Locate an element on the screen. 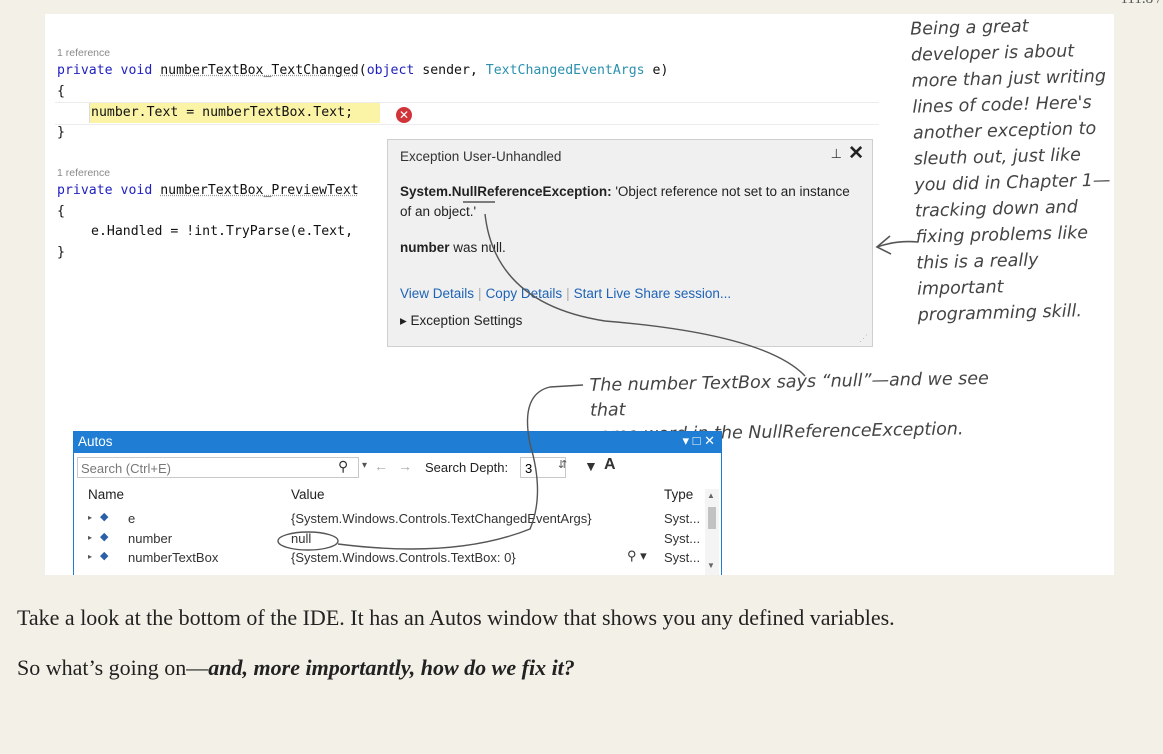  exception-type: System.NullReferenceException: is located at coordinates (506, 191).